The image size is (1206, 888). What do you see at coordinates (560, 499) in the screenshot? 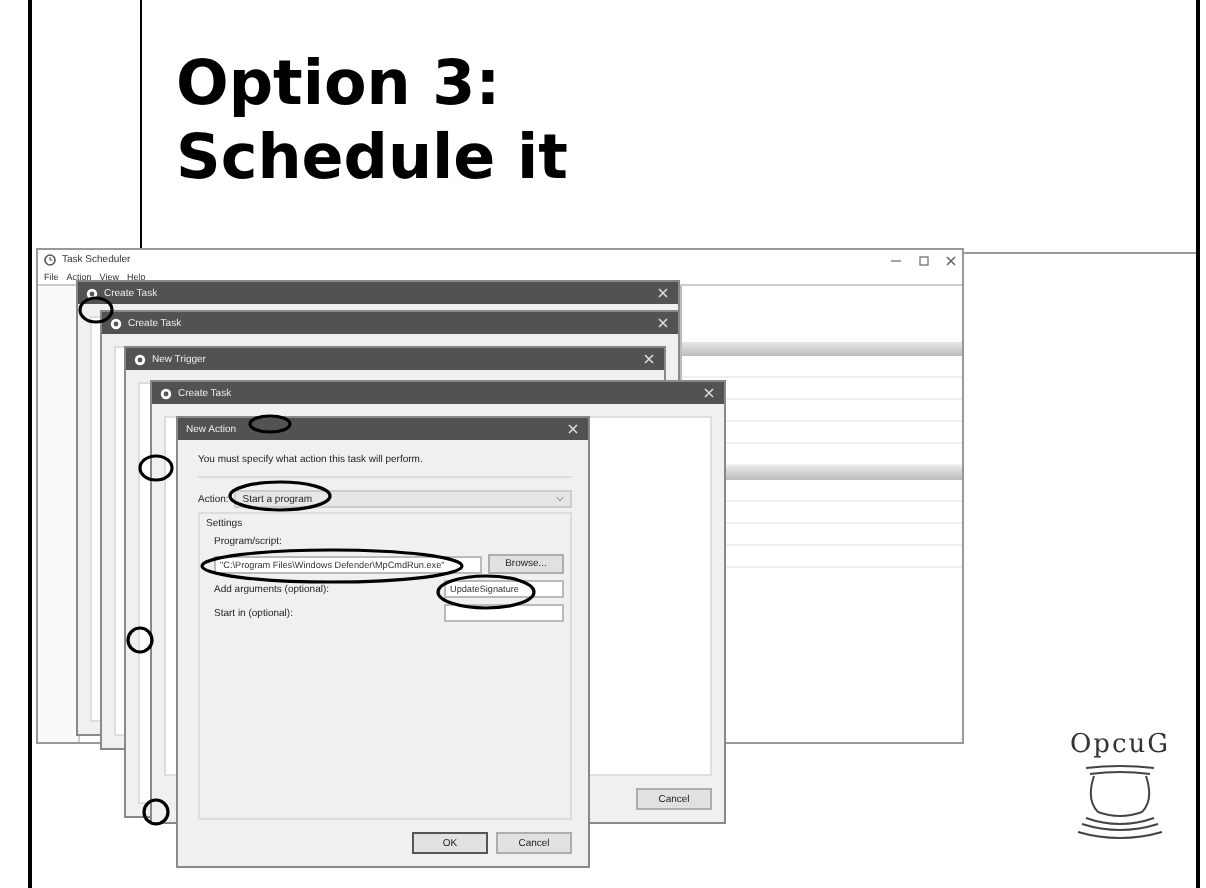
I see `caret-icon` at bounding box center [560, 499].